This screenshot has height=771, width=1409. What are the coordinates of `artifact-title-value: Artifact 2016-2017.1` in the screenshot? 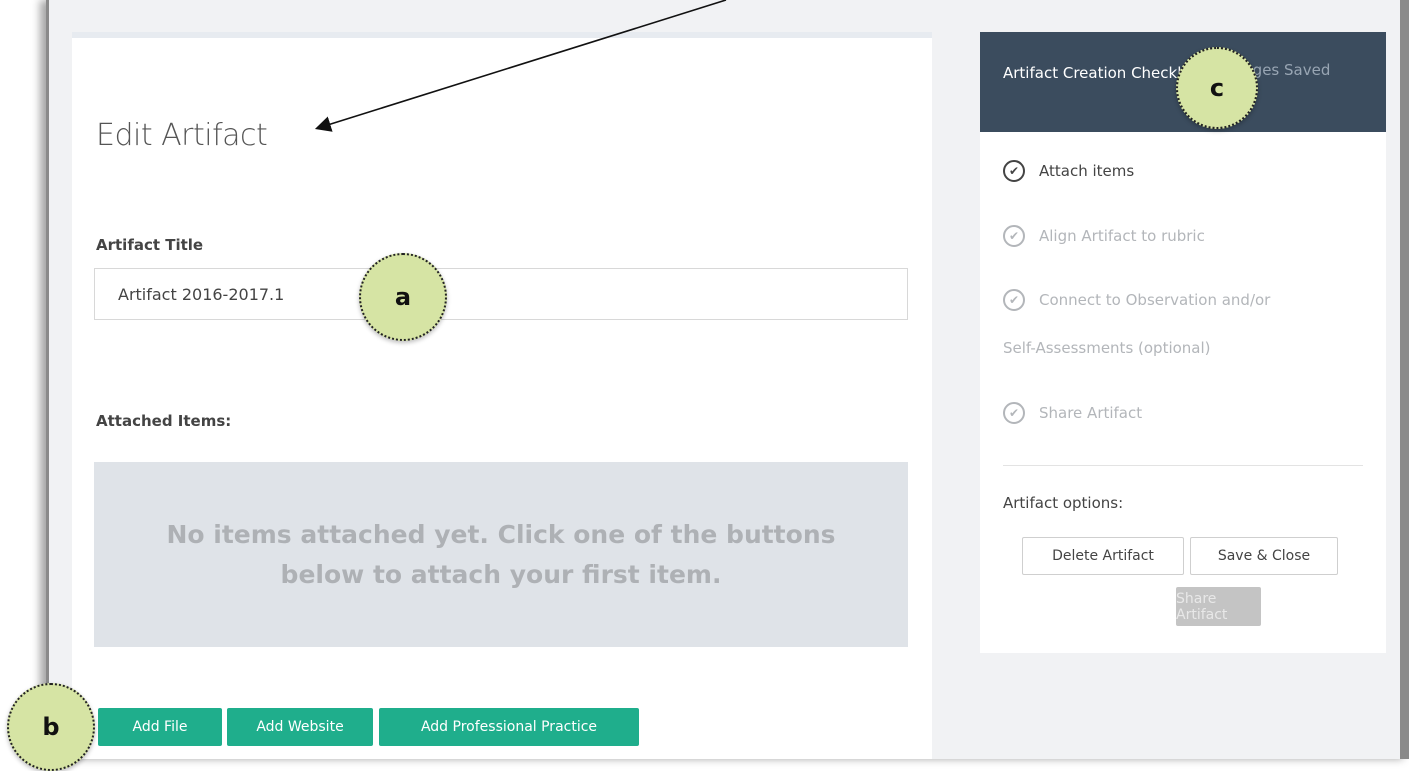 It's located at (201, 294).